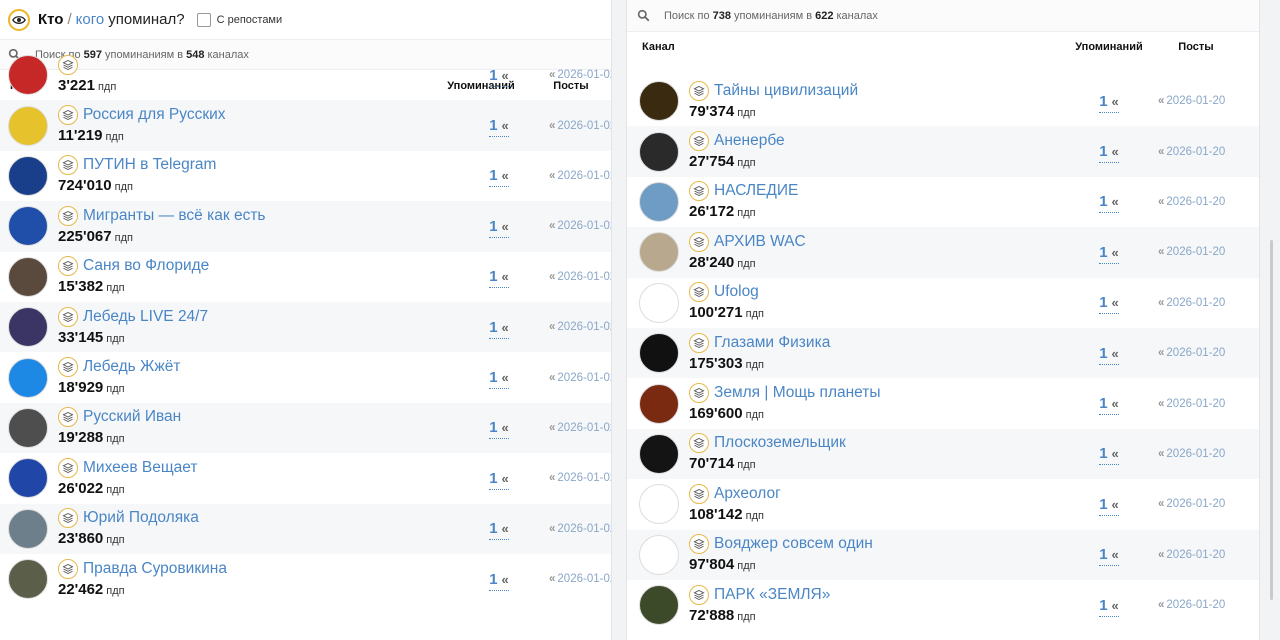  What do you see at coordinates (305, 579) in the screenshot?
I see `table-row: Правда Суровикина 22'462 пдп 1 ««2026-01-02` at bounding box center [305, 579].